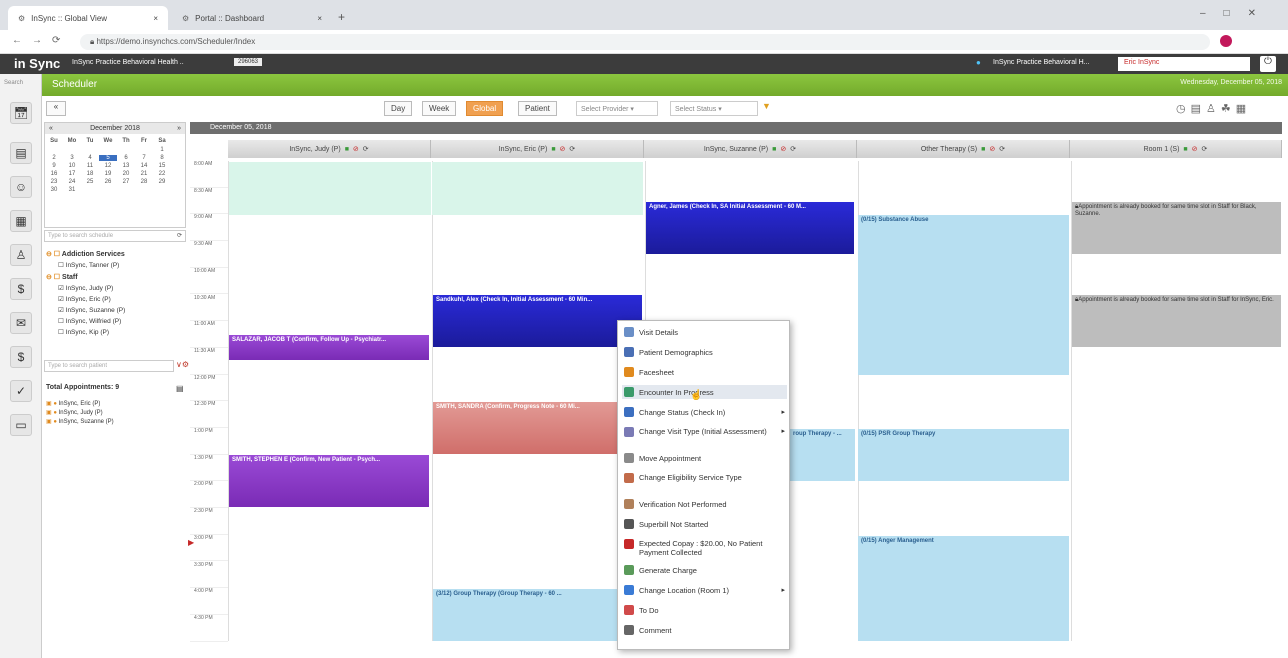  I want to click on filter-item: ☐ InSync, Wilfried (P), so click(115, 321).